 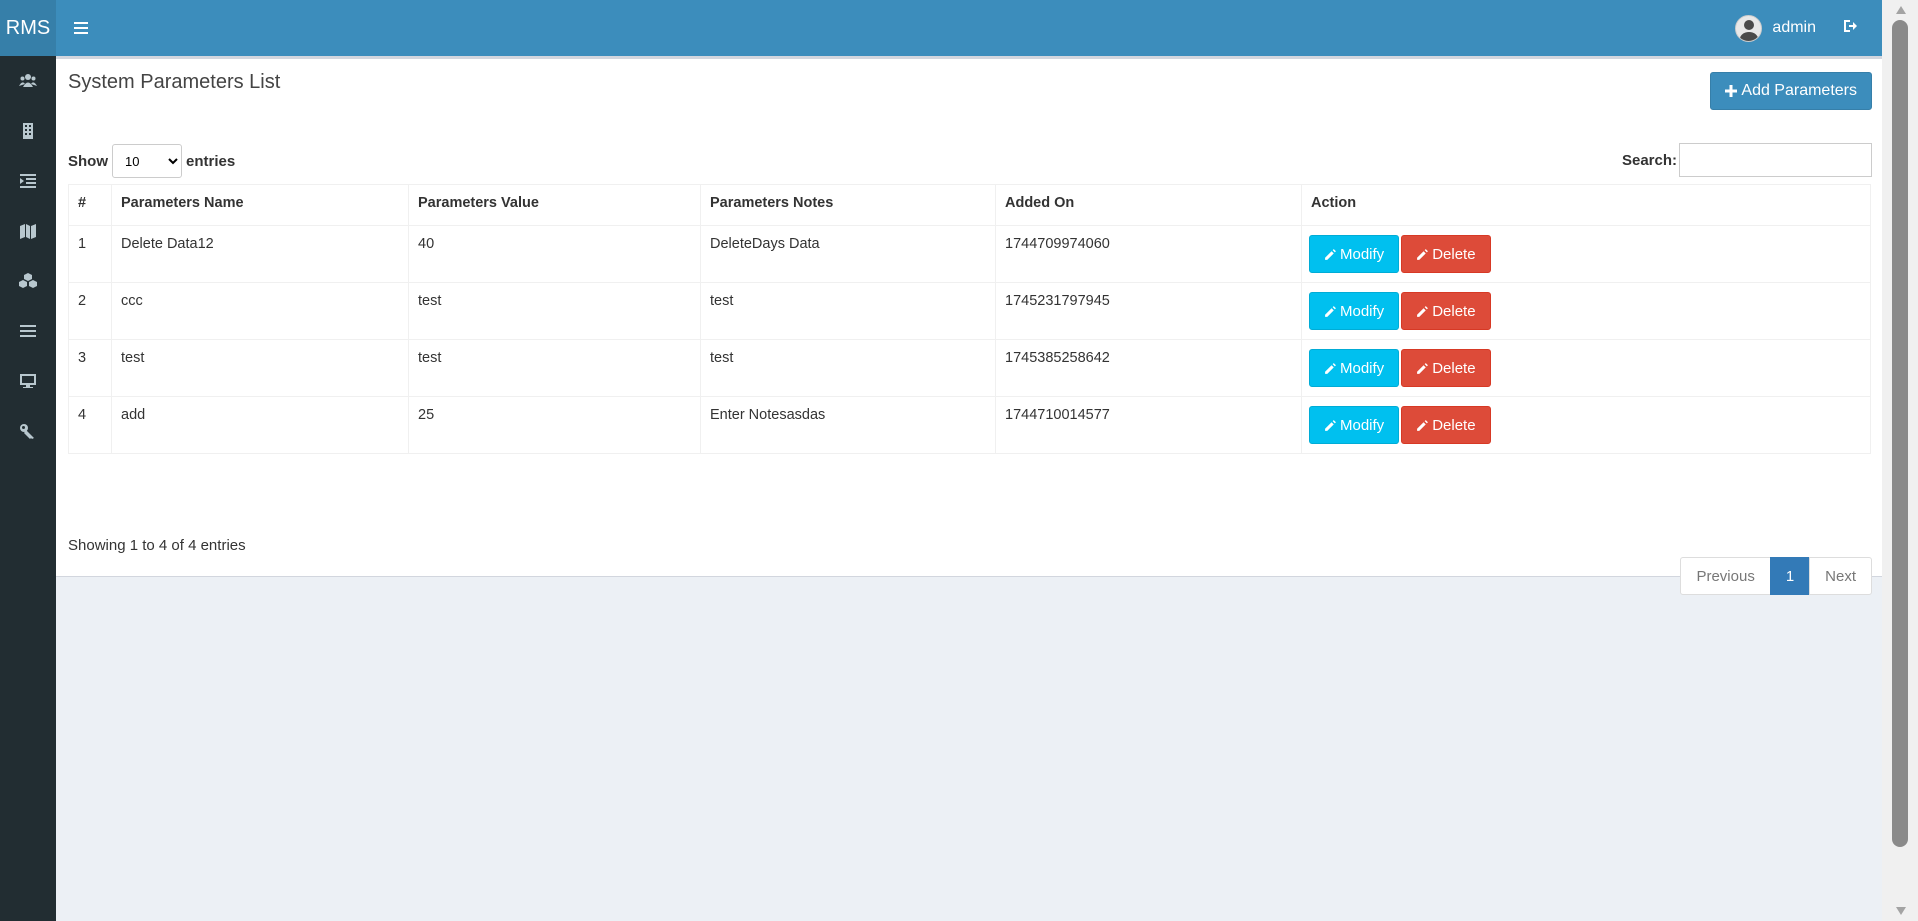 I want to click on sign-out-icon, so click(x=1851, y=27).